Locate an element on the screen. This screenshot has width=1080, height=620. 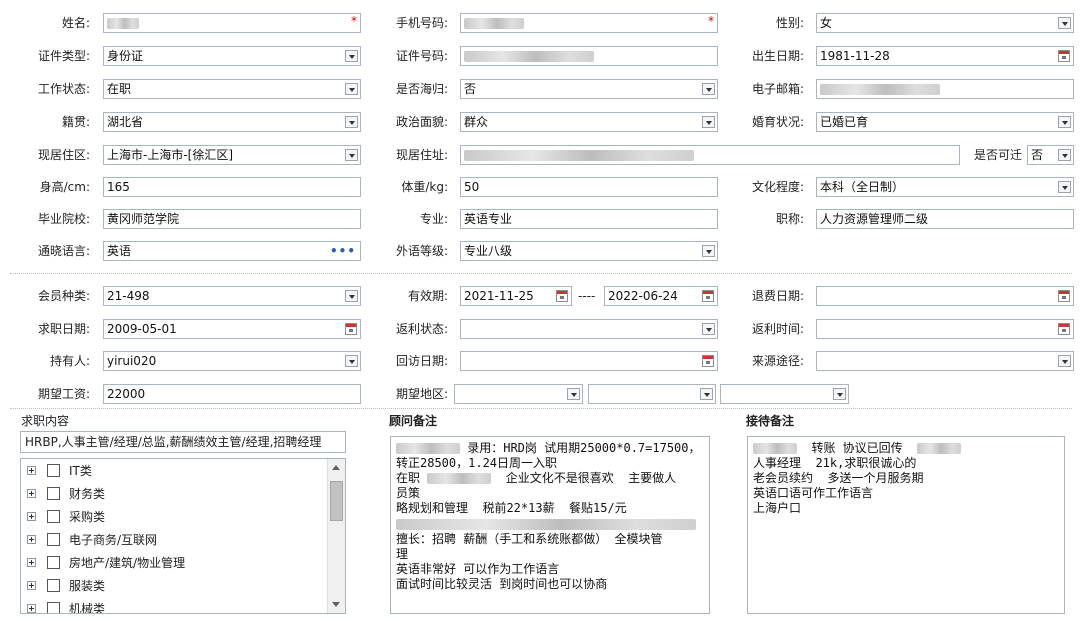
section-divider is located at coordinates (541, 273).